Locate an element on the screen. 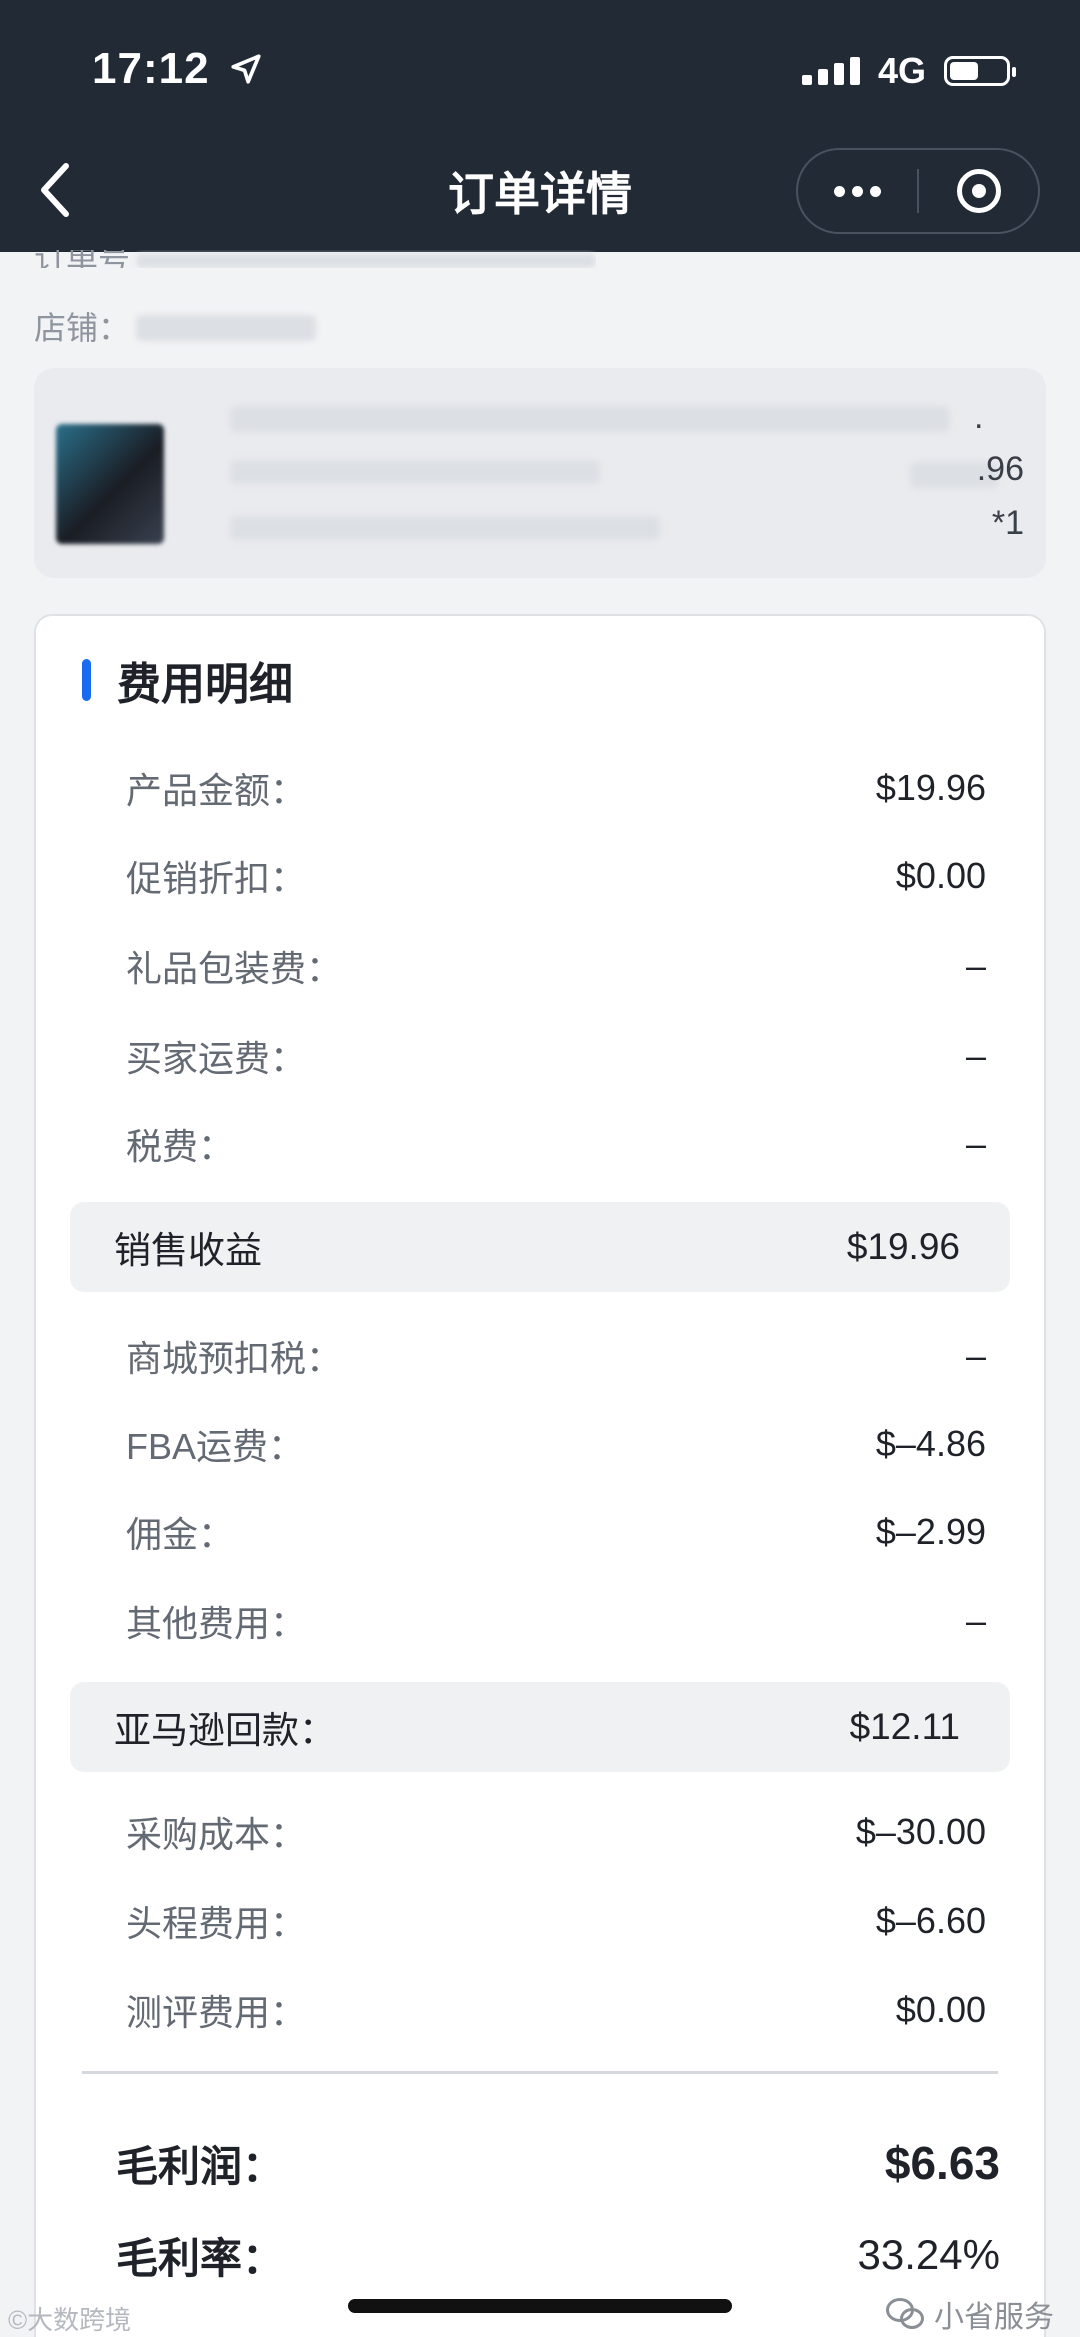 The height and width of the screenshot is (2337, 1080). network-type: 4G is located at coordinates (901, 70).